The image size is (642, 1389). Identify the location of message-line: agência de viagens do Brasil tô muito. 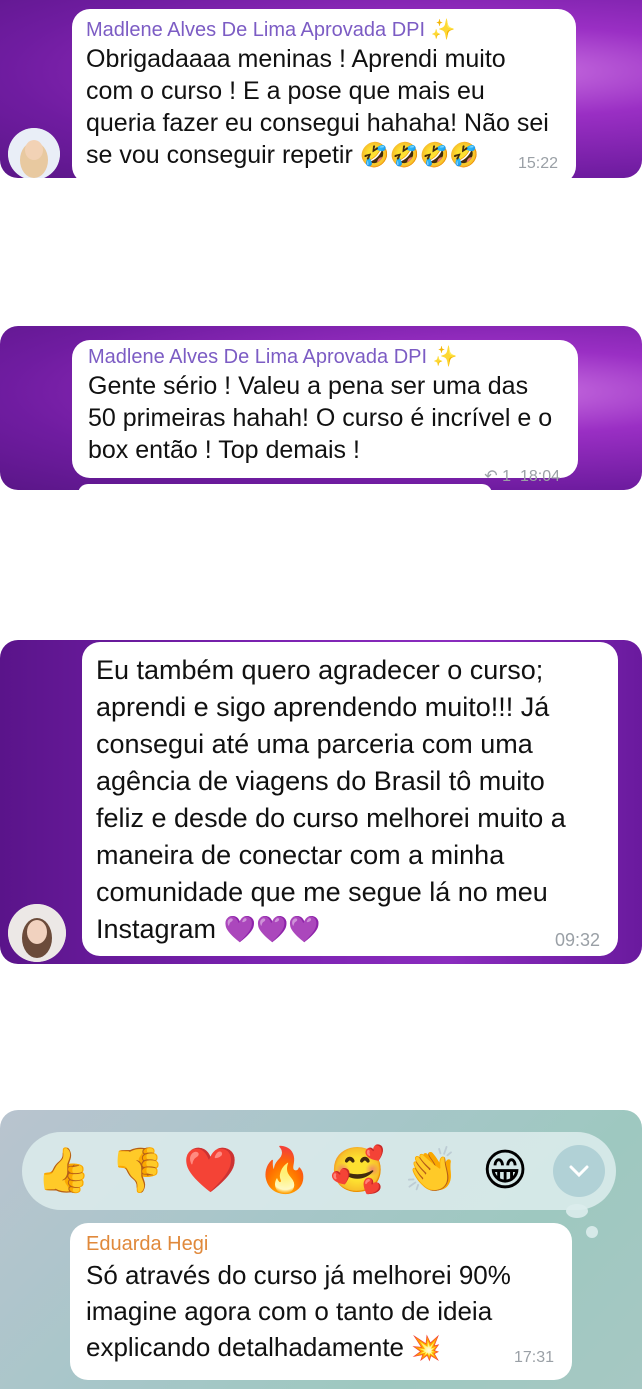
(320, 781).